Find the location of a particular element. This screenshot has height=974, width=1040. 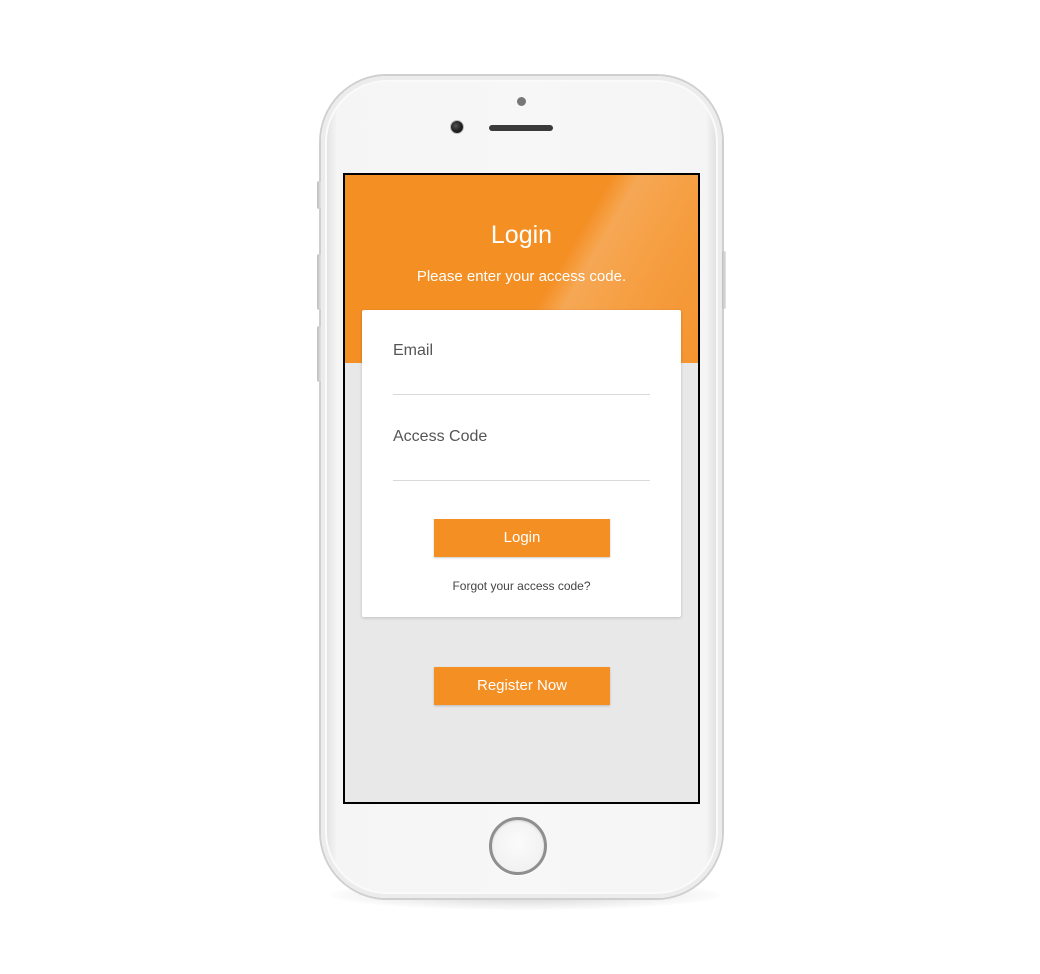

email-label: Email is located at coordinates (413, 350).